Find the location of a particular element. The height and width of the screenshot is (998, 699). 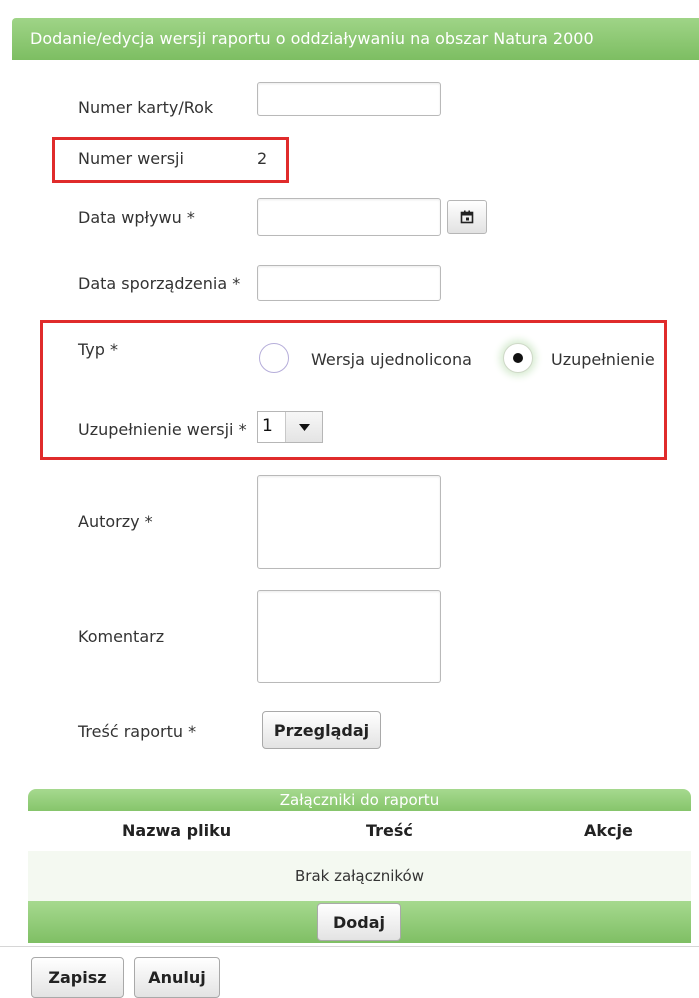

radio-selected-dot is located at coordinates (518, 358).